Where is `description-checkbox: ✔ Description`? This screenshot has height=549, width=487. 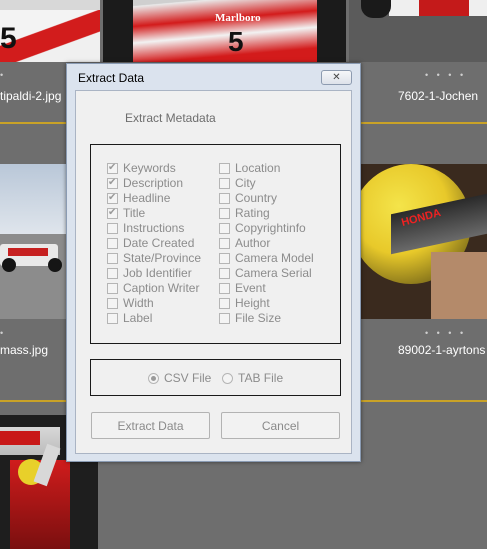 description-checkbox: ✔ Description is located at coordinates (145, 183).